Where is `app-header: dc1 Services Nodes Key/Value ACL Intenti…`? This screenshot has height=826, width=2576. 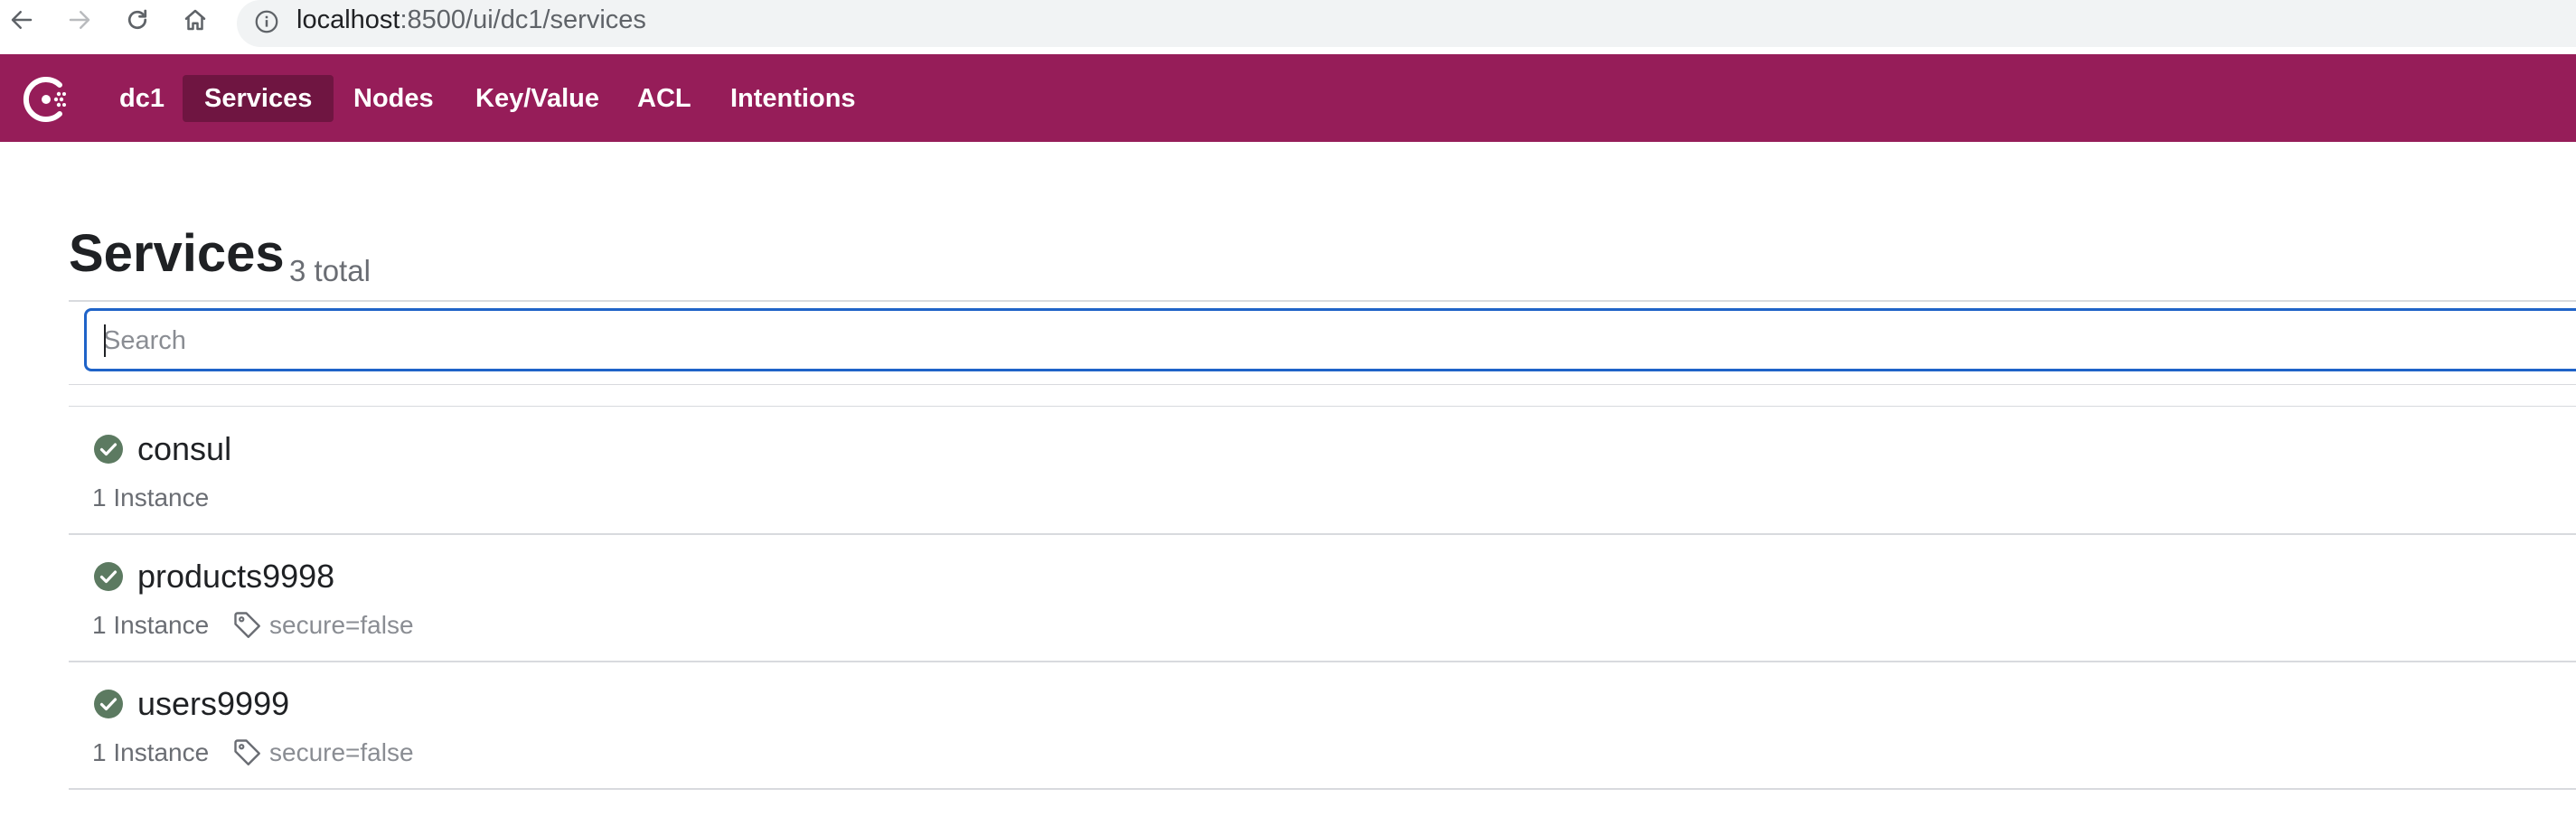
app-header: dc1 Services Nodes Key/Value ACL Intenti… is located at coordinates (1288, 98).